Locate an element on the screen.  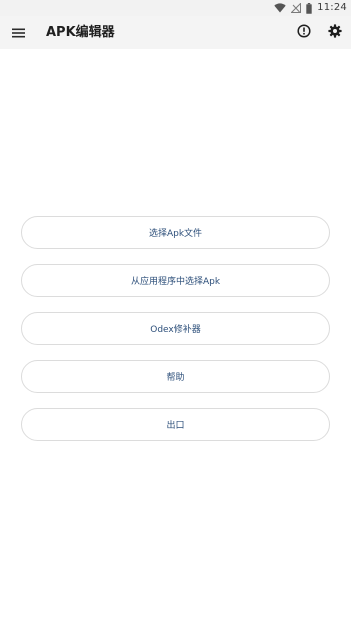
gear-icon is located at coordinates (335, 32).